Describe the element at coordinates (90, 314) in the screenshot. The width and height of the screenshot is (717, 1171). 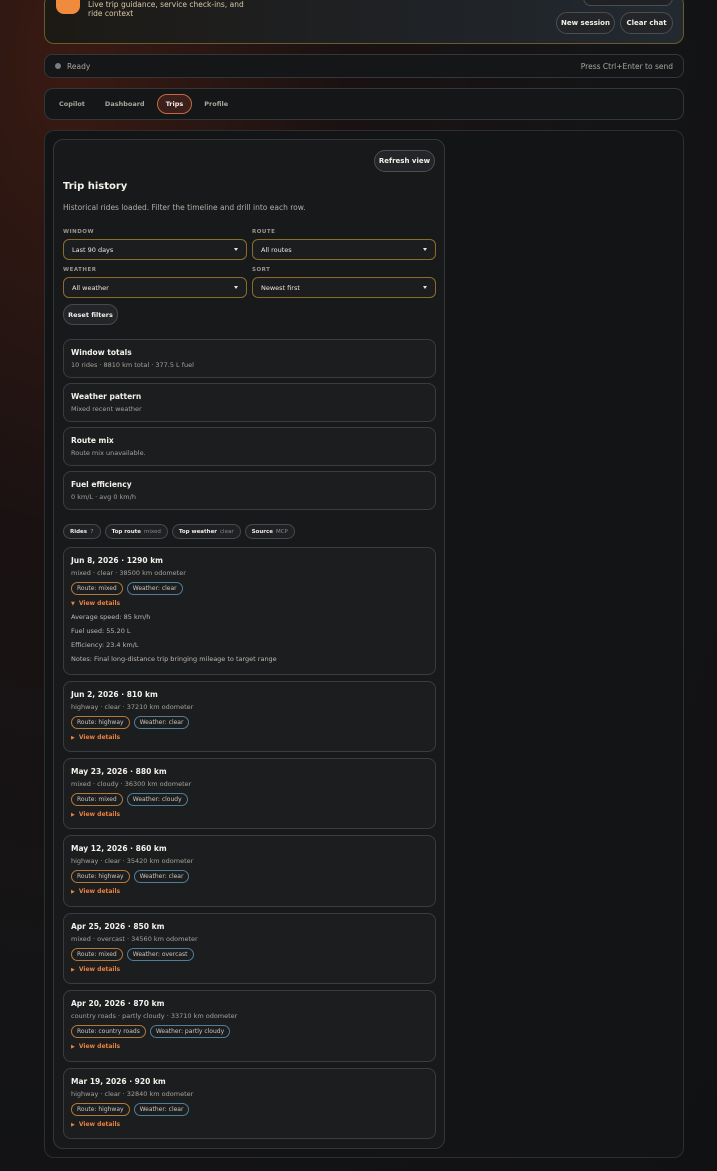
I see `reset-filters-button: Reset filters` at that location.